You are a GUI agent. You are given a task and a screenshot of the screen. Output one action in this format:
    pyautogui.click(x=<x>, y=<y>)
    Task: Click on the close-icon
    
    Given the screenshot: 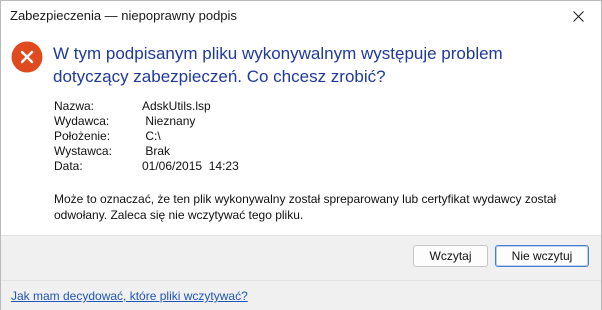 What is the action you would take?
    pyautogui.click(x=578, y=16)
    